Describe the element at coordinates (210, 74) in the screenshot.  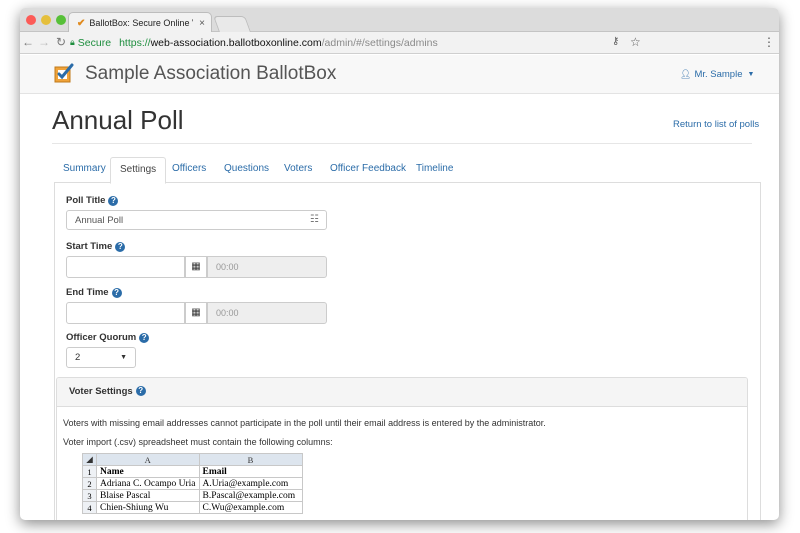
I see `brand-title: Sample Association BallotBox` at that location.